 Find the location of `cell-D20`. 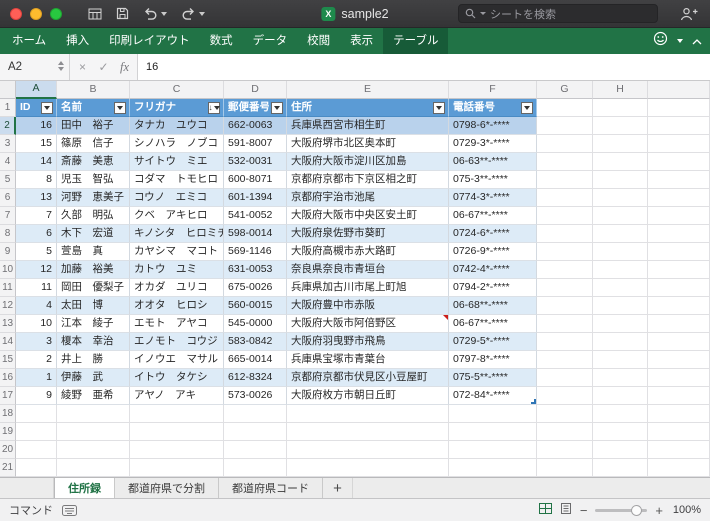

cell-D20 is located at coordinates (255, 450).